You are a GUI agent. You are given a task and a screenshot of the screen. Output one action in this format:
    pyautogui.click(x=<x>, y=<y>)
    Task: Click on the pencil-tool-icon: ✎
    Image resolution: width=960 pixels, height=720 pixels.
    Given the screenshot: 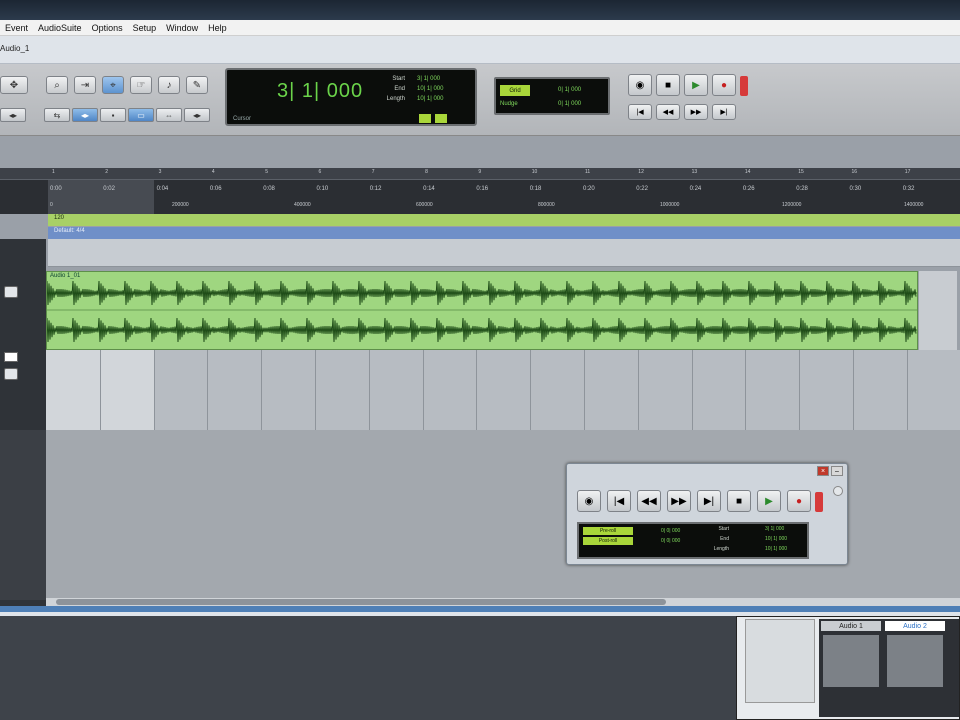 What is the action you would take?
    pyautogui.click(x=197, y=85)
    